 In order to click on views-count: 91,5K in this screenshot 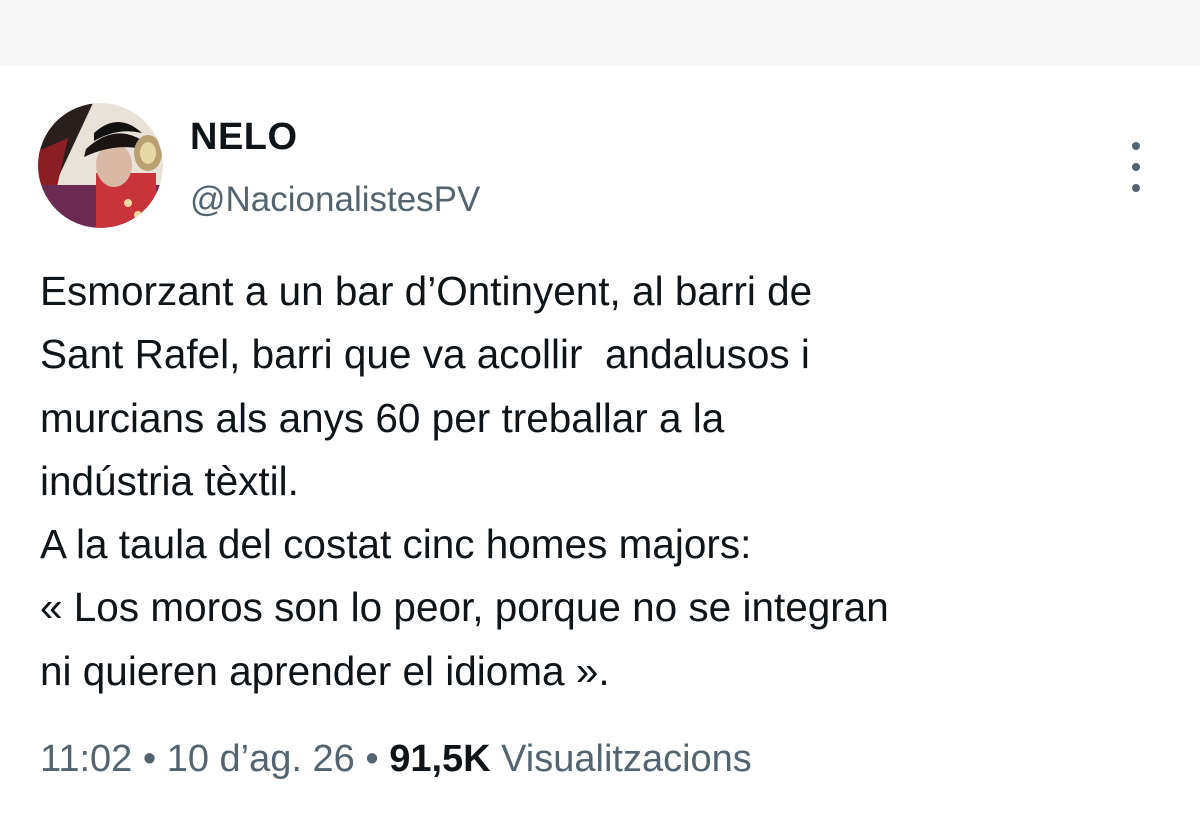, I will do `click(439, 759)`.